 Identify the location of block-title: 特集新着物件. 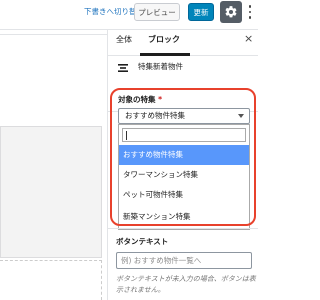
(160, 66).